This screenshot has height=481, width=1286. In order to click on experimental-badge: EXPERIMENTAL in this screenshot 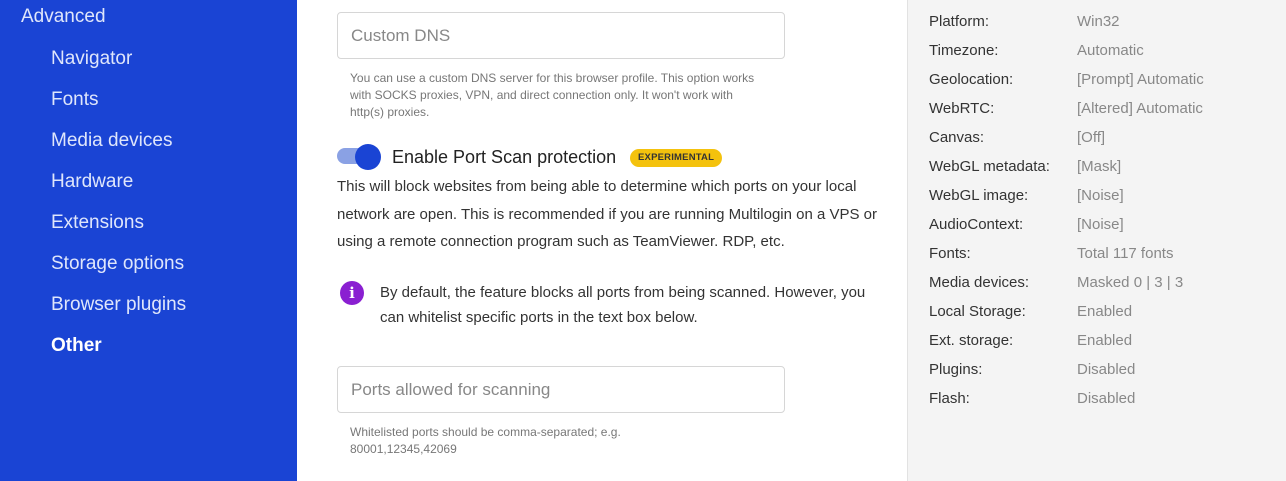, I will do `click(676, 158)`.